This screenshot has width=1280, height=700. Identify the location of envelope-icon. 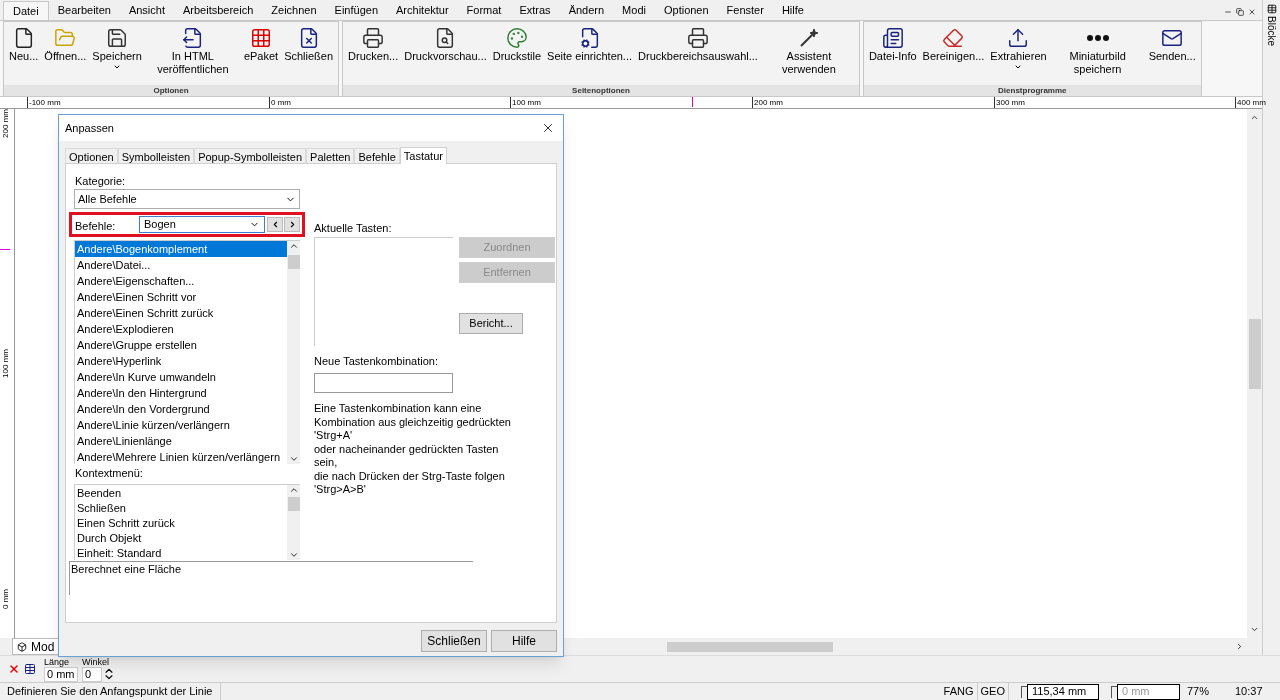
(1172, 38).